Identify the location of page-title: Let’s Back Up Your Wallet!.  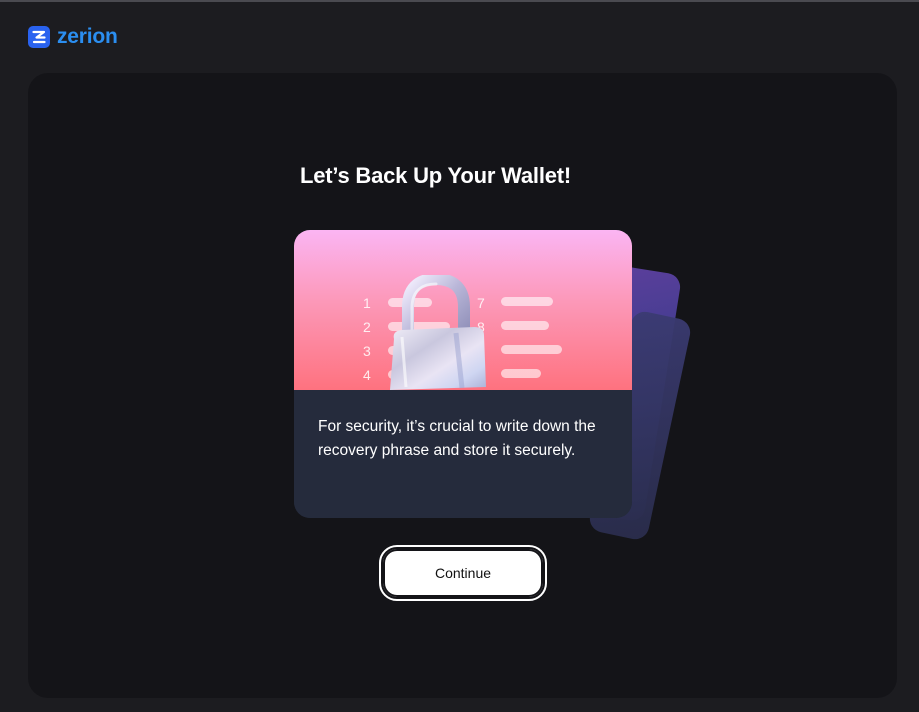
(435, 175).